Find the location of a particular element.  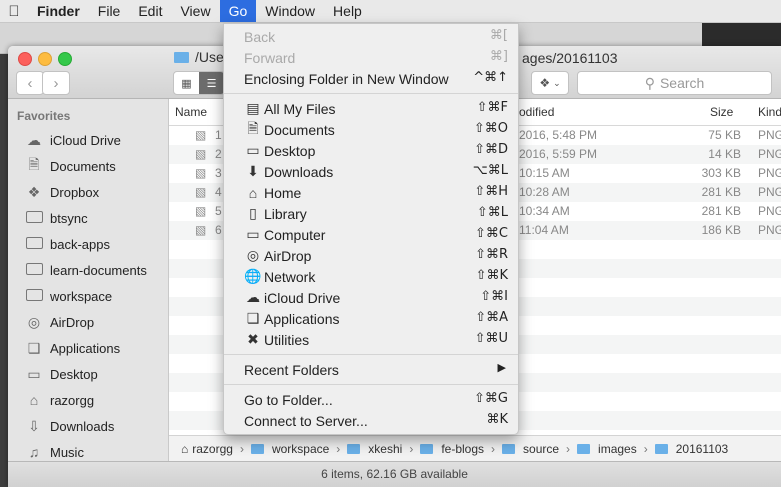

path-item: xkeshi is located at coordinates (385, 449).